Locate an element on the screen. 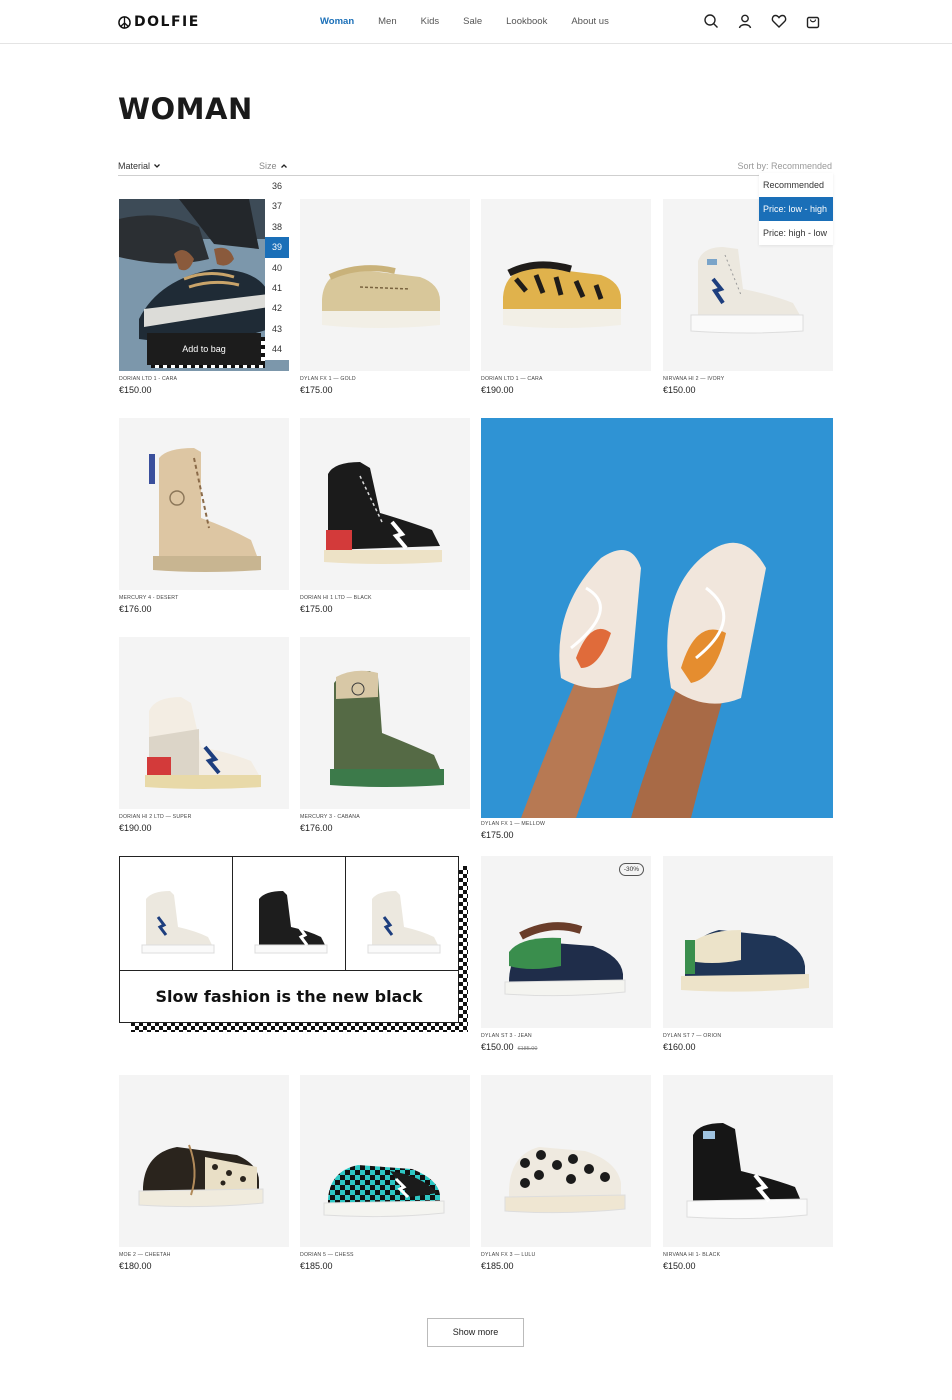 The width and height of the screenshot is (952, 1400). header-actions is located at coordinates (762, 21).